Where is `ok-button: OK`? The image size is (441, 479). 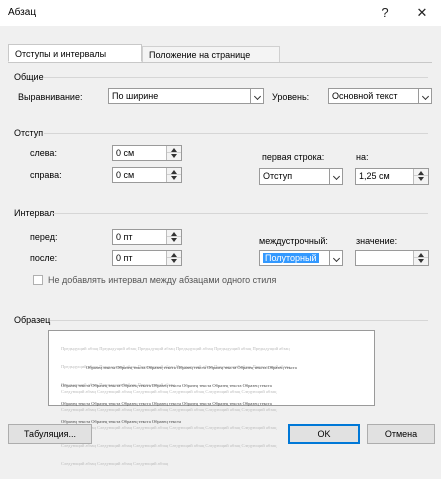 ok-button: OK is located at coordinates (324, 434).